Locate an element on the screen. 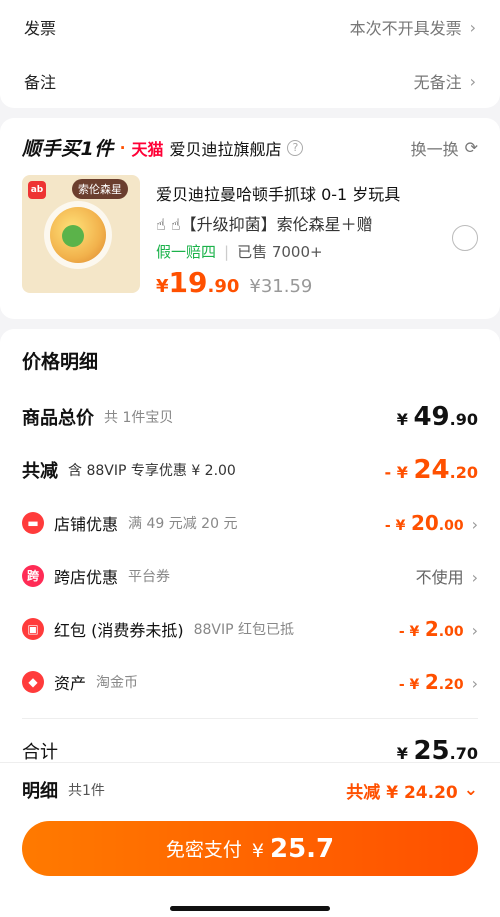  cross-shop-sub: 平台券 is located at coordinates (149, 576).